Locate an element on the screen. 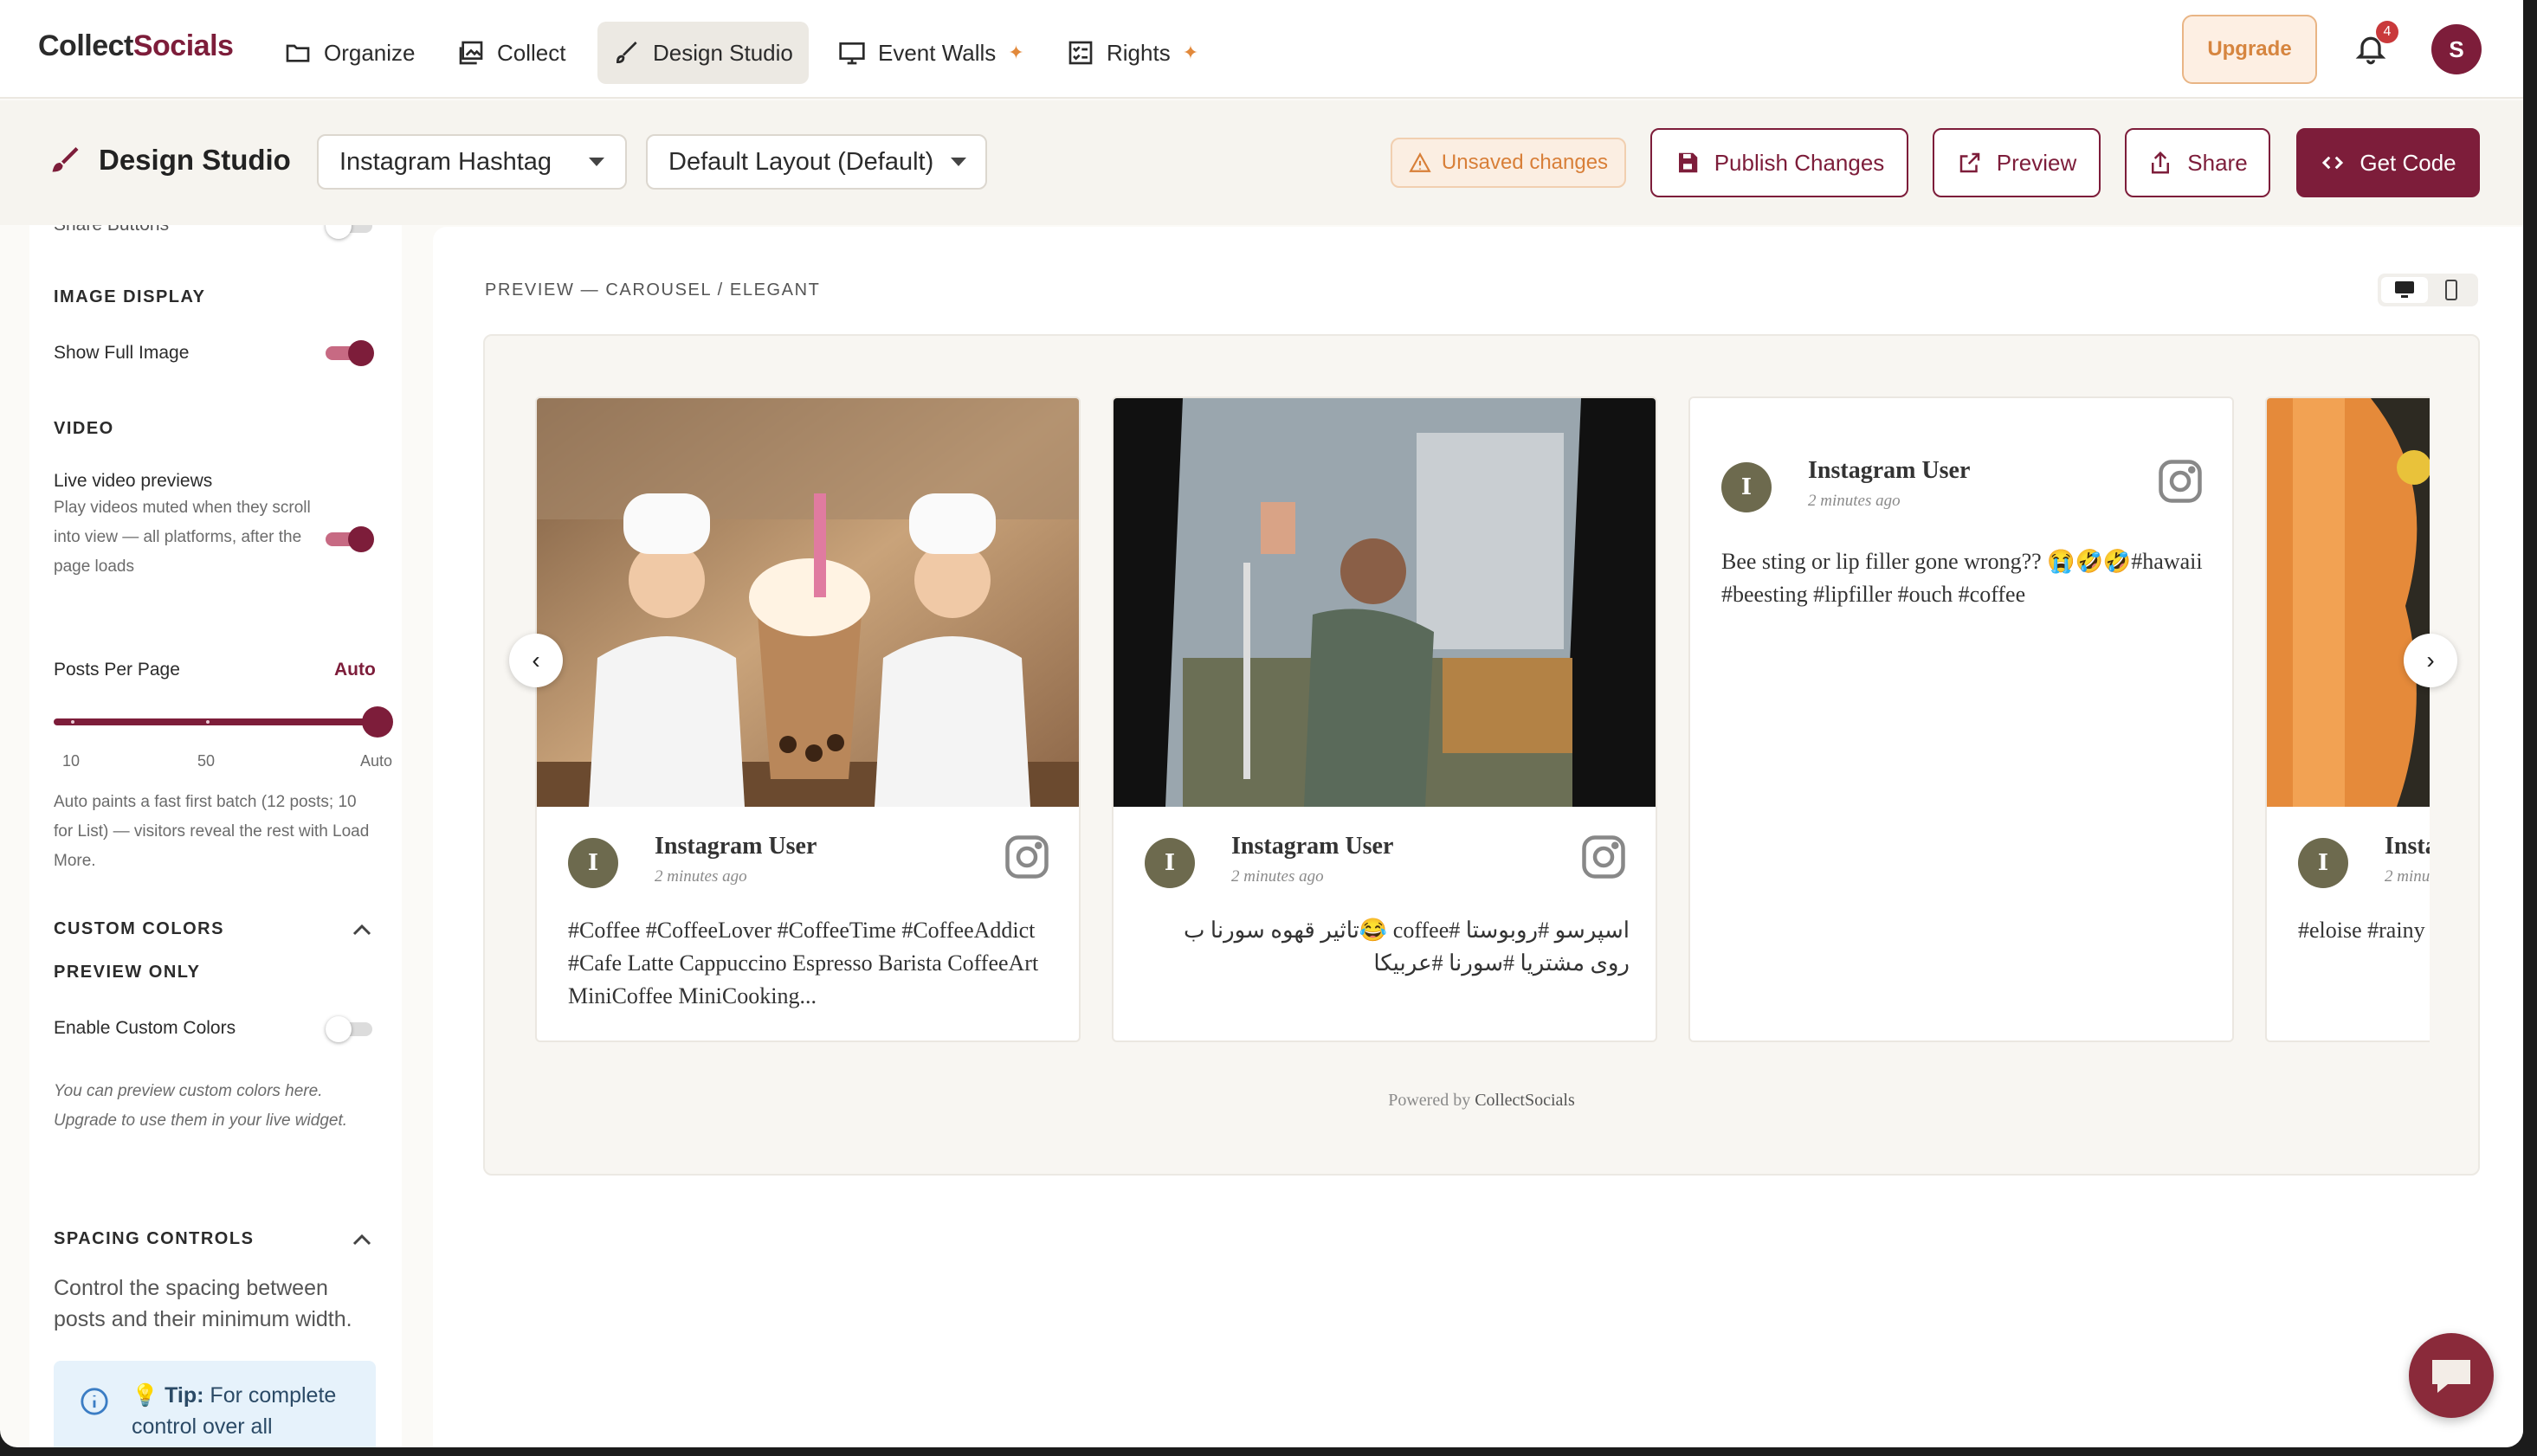 This screenshot has width=2537, height=1456. get-code-button: Get Code is located at coordinates (2388, 162).